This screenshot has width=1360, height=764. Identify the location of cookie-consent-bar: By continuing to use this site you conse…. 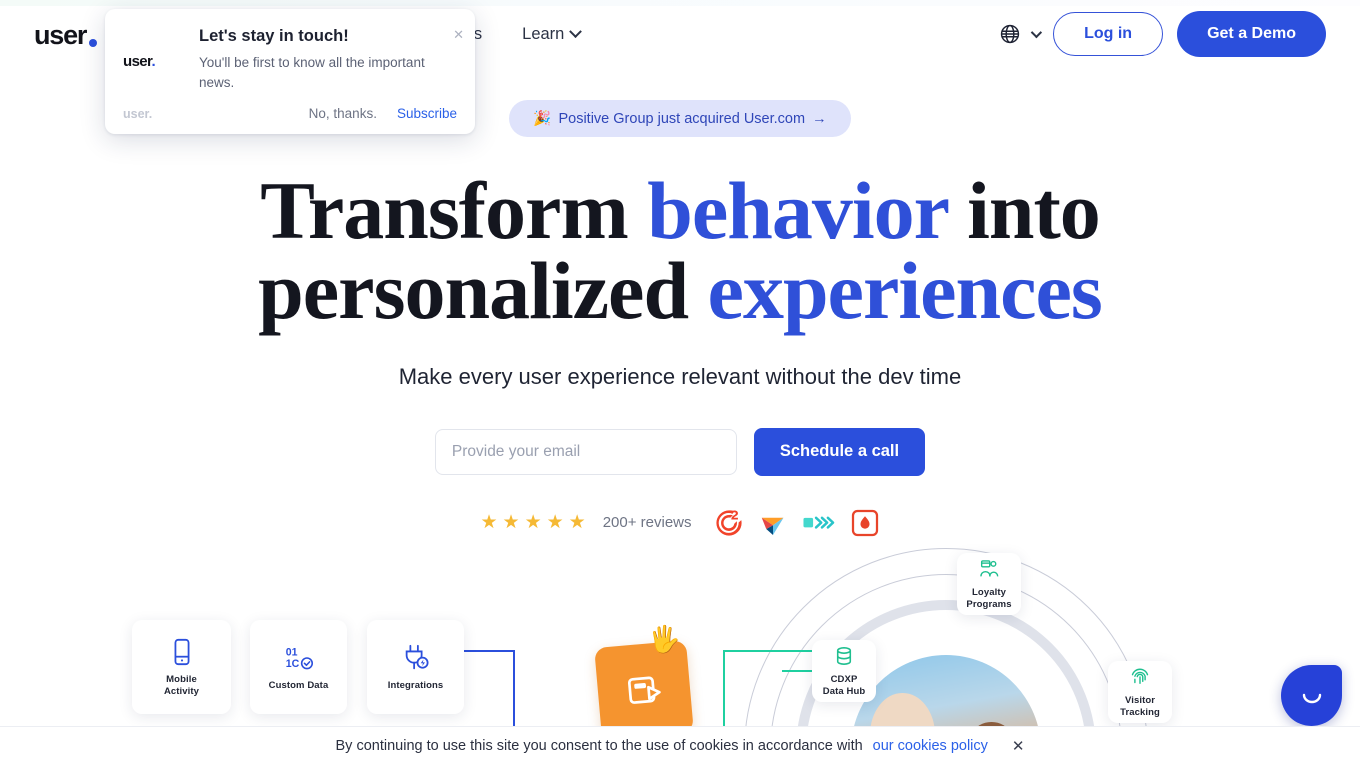
(680, 745).